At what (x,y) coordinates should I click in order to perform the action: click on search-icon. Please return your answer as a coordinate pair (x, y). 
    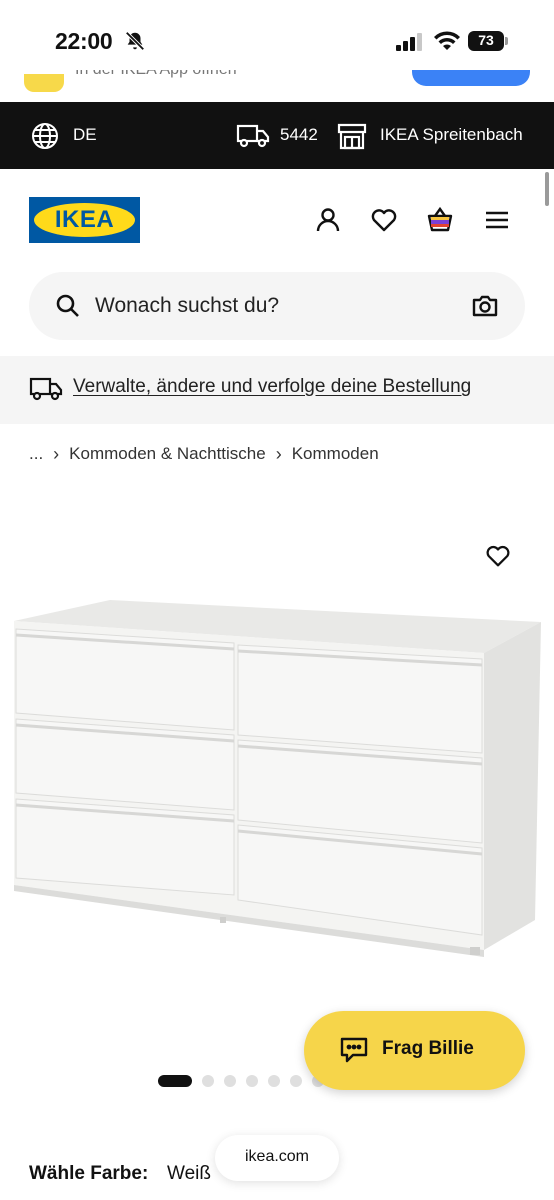
    Looking at the image, I should click on (67, 305).